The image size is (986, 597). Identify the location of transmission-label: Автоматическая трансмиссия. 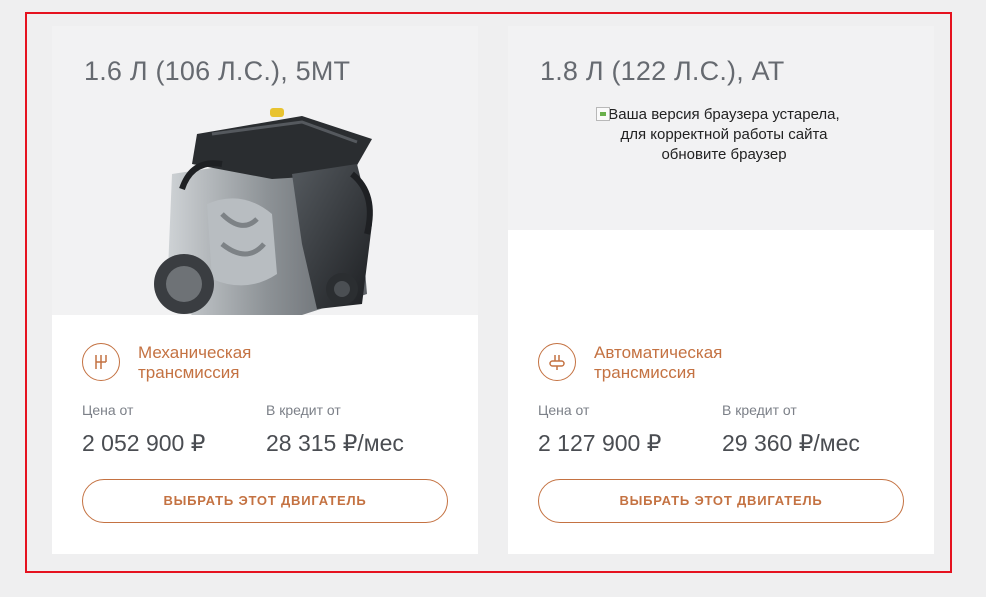
(658, 362).